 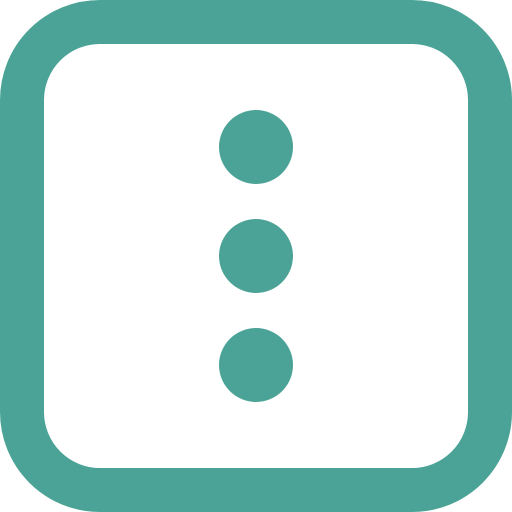 I want to click on dot-bottom, so click(x=256, y=365).